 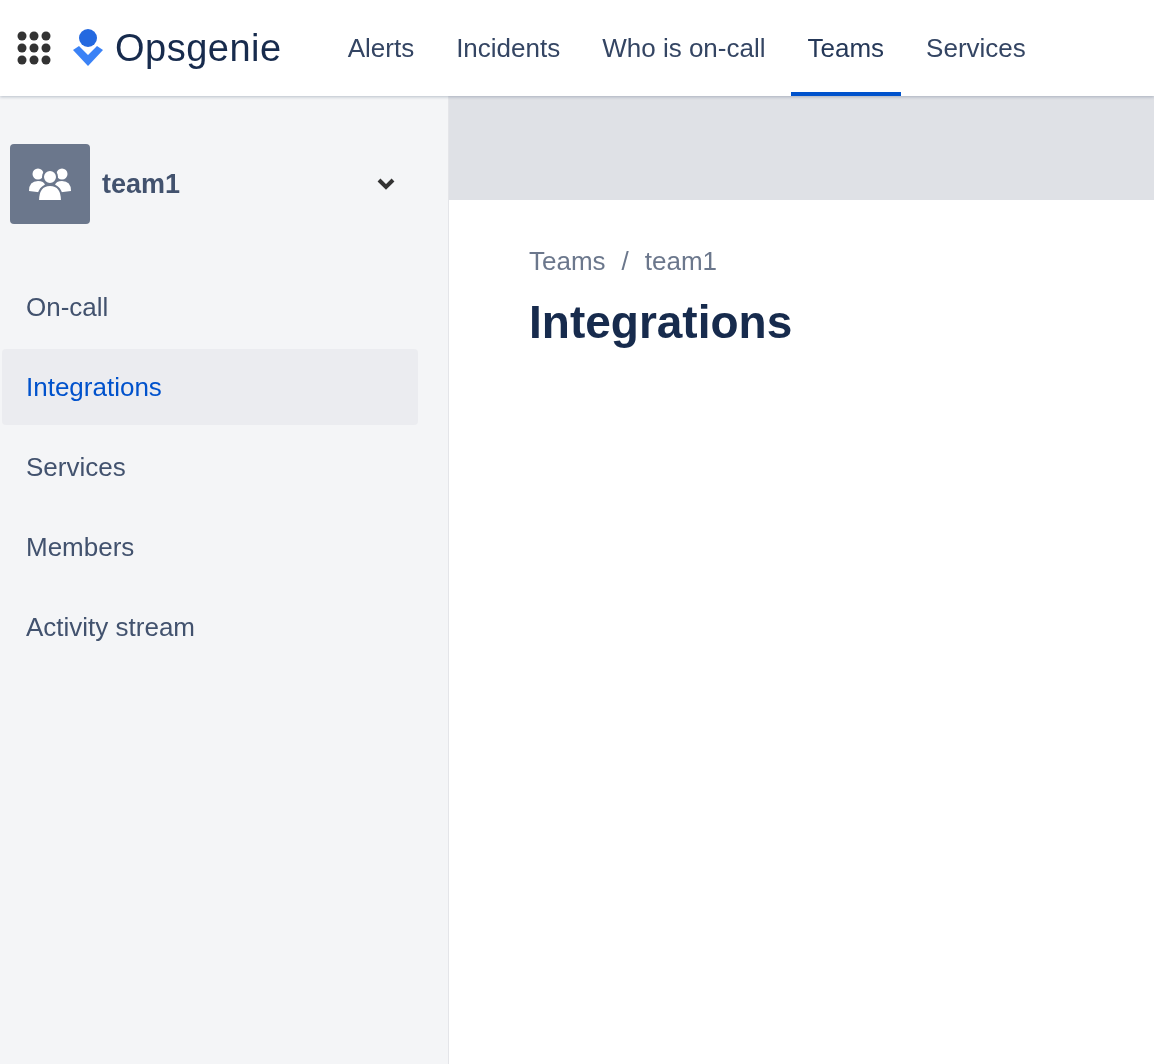 What do you see at coordinates (88, 48) in the screenshot?
I see `logo-icon` at bounding box center [88, 48].